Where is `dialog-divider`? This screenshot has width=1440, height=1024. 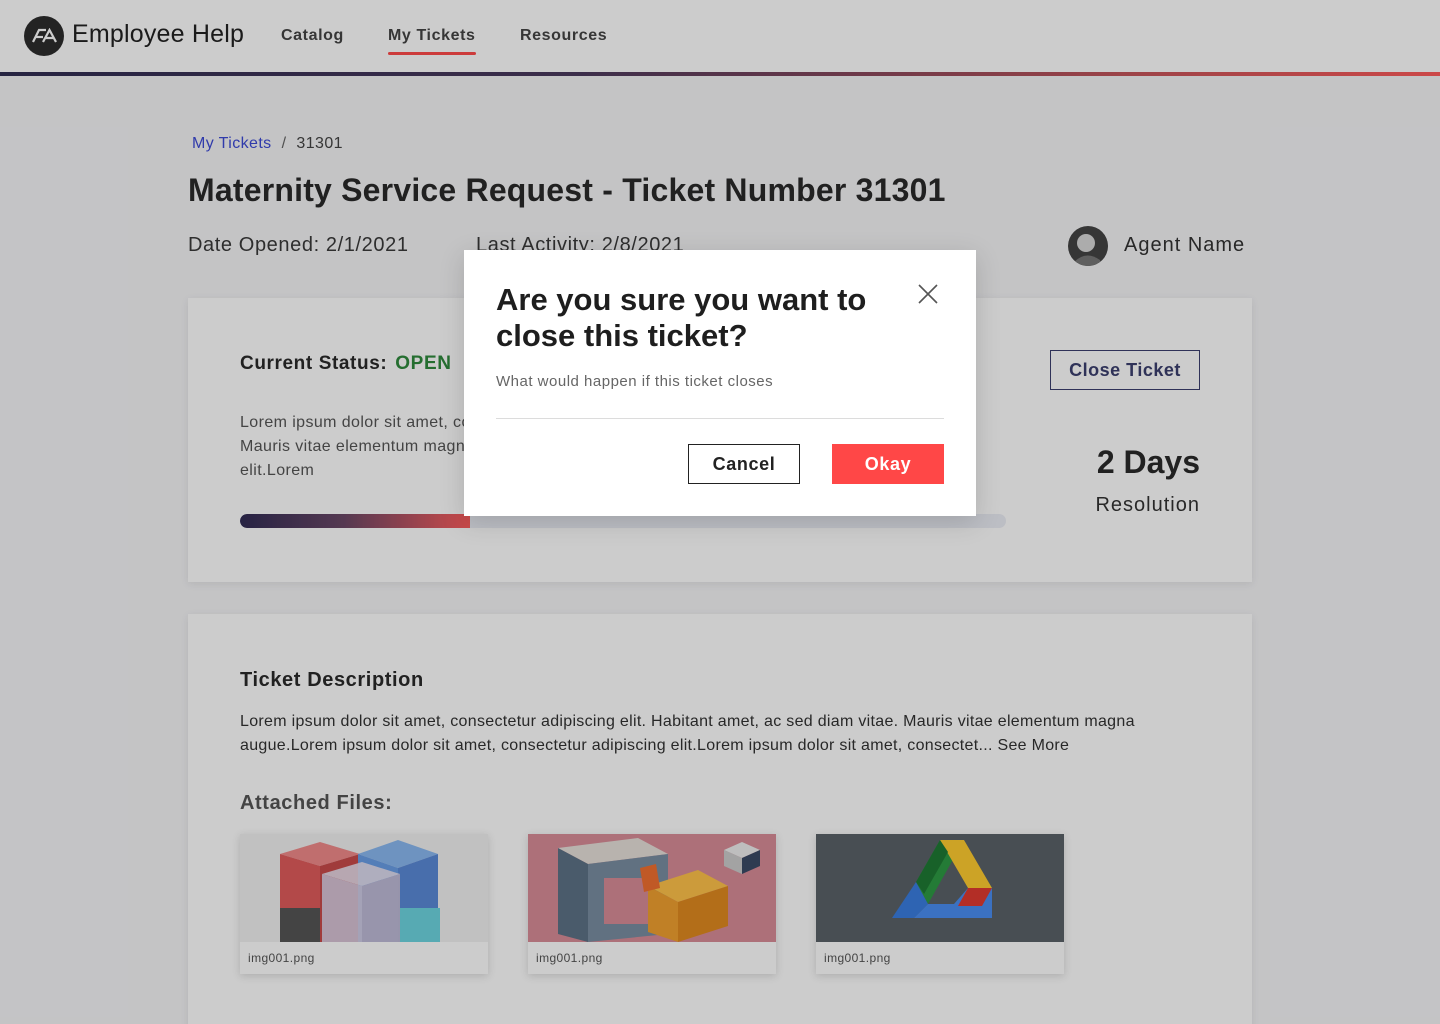
dialog-divider is located at coordinates (720, 418).